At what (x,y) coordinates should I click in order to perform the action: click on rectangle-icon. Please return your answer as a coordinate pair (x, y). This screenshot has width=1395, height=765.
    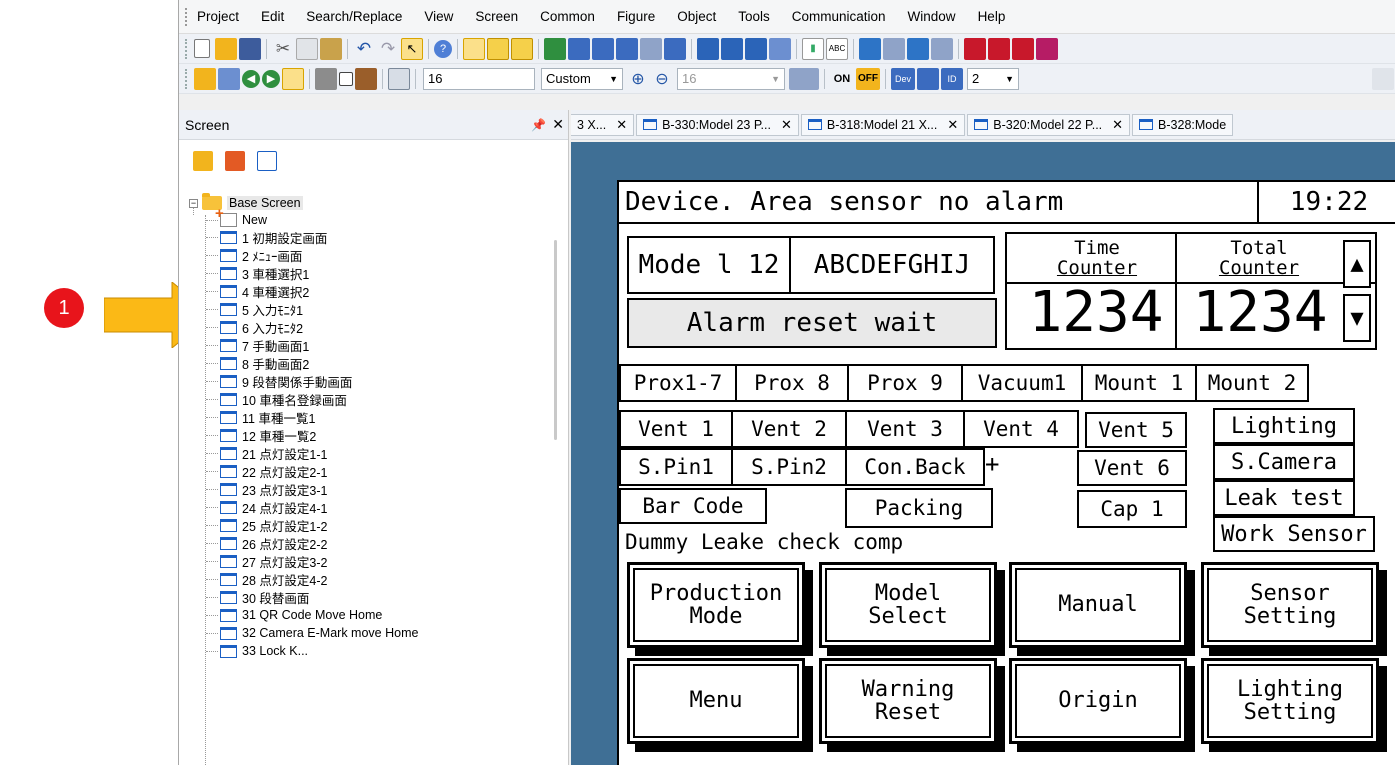
    Looking at the image, I should click on (346, 78).